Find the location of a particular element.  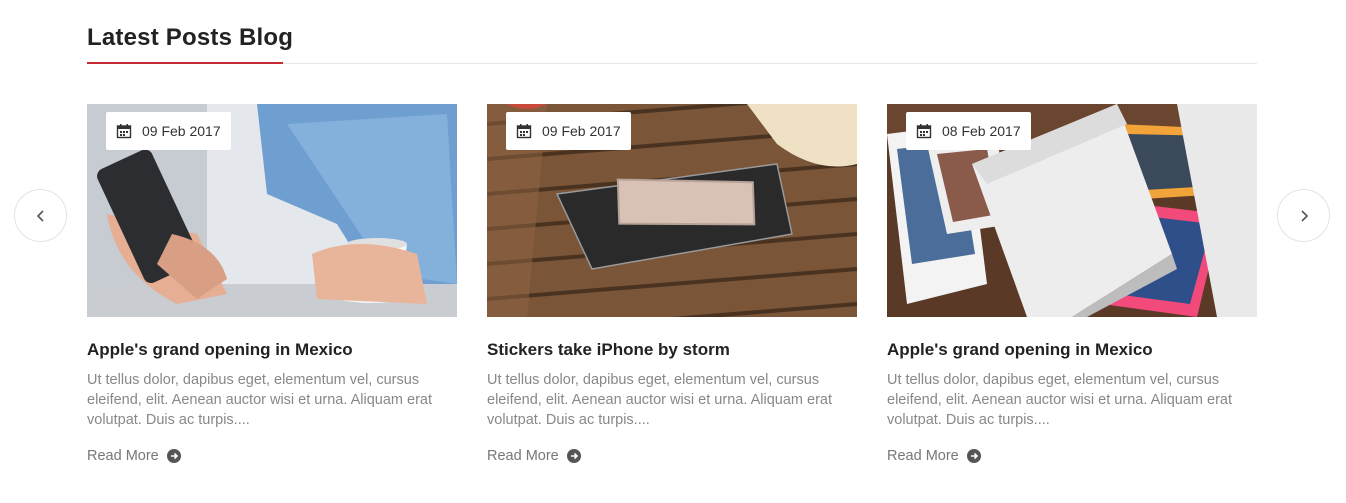

carousel-next-button is located at coordinates (1303, 215).